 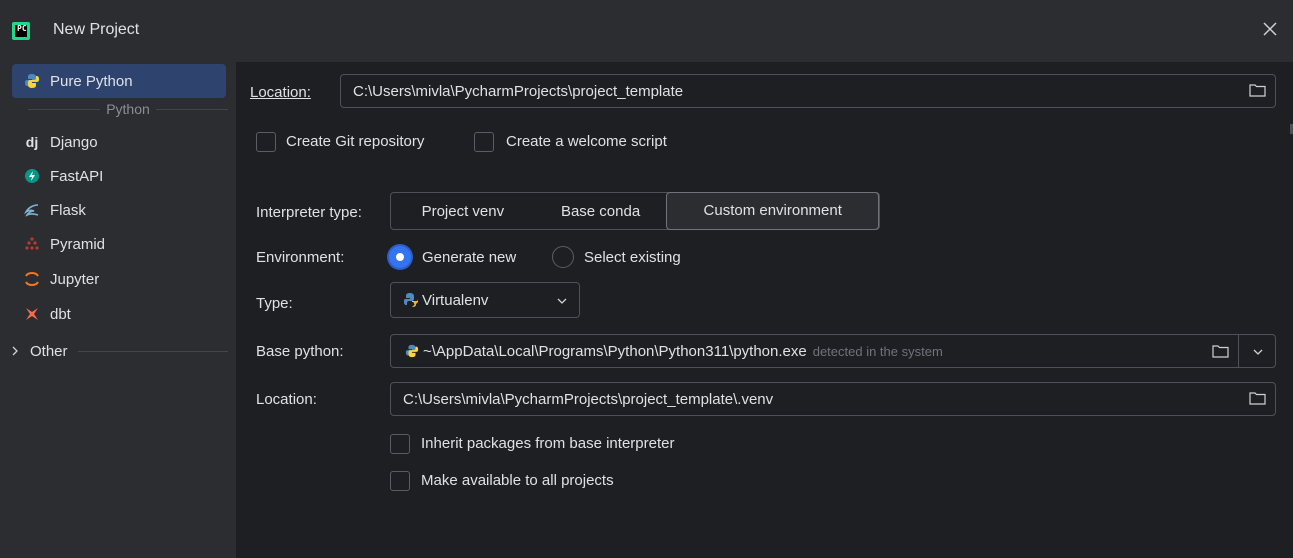 What do you see at coordinates (75, 279) in the screenshot?
I see `sidebar-item-label: Jupyter` at bounding box center [75, 279].